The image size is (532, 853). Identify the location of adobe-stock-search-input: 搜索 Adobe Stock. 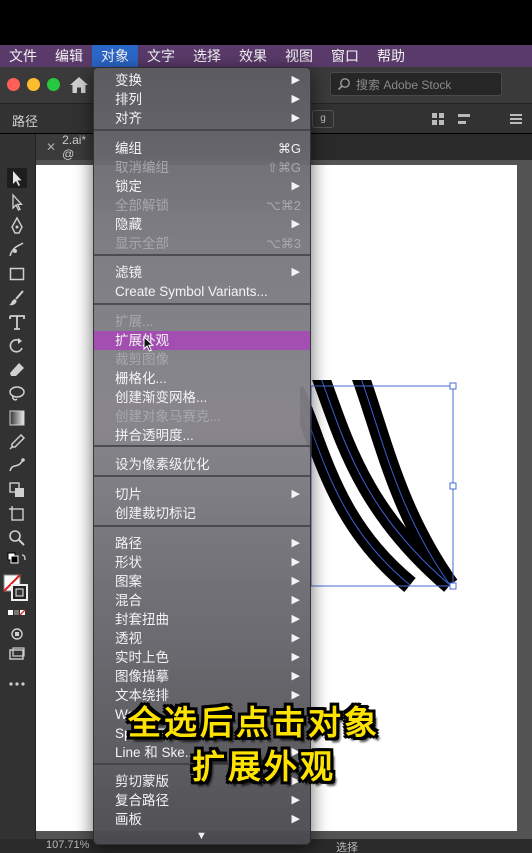
(416, 84).